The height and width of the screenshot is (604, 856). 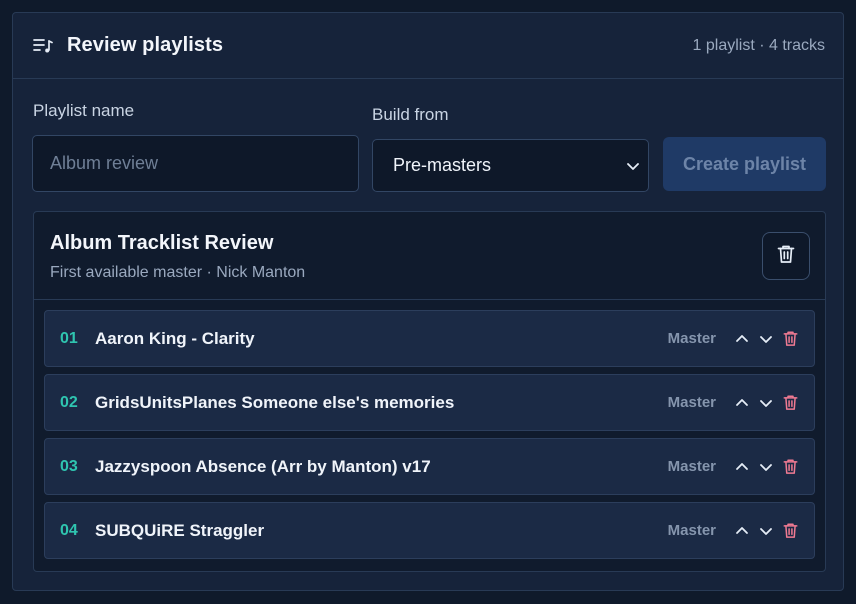 What do you see at coordinates (175, 338) in the screenshot?
I see `track-title: Aaron King - Clarity` at bounding box center [175, 338].